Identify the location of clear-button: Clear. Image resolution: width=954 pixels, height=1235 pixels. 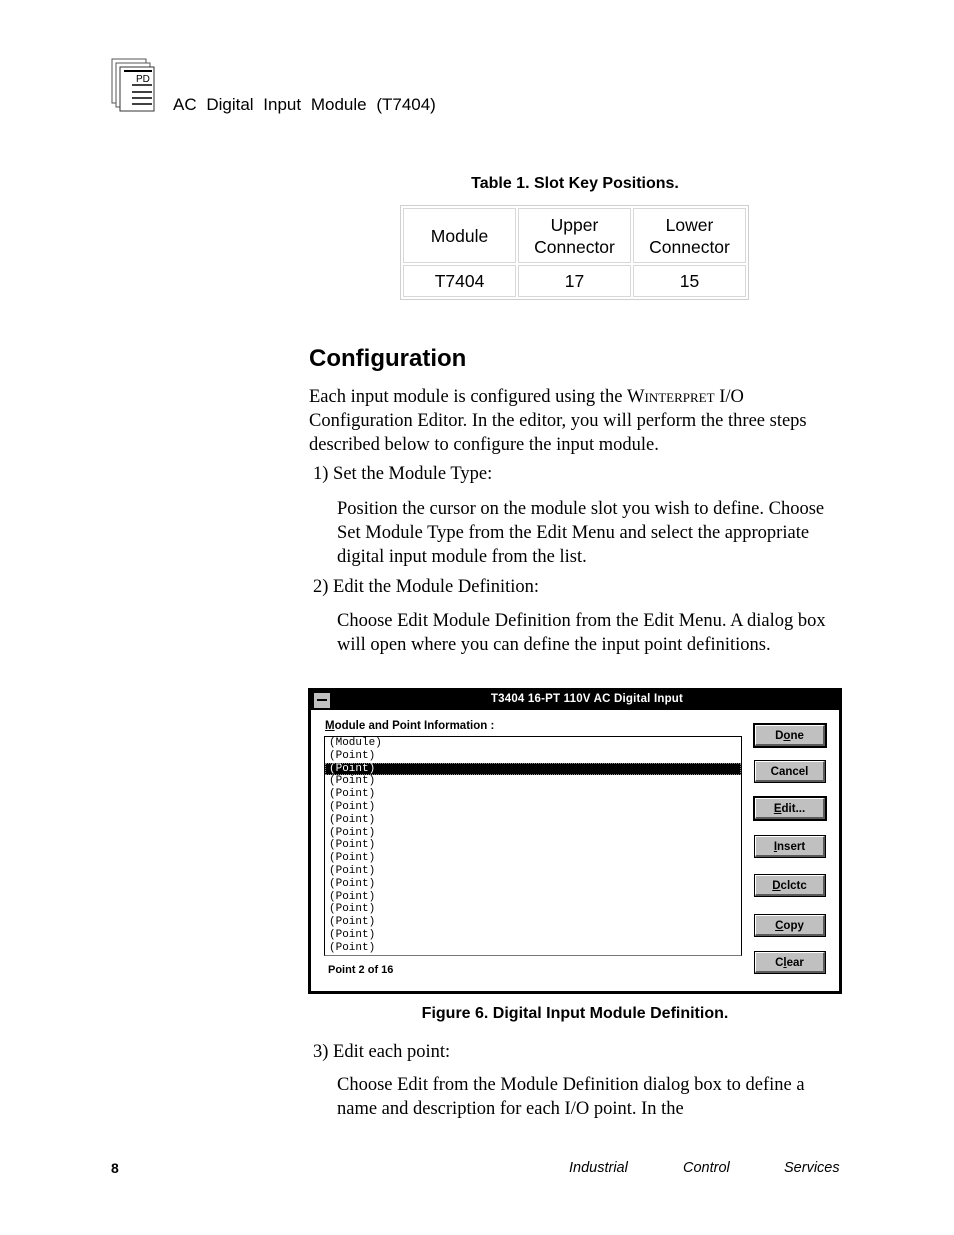
(790, 962).